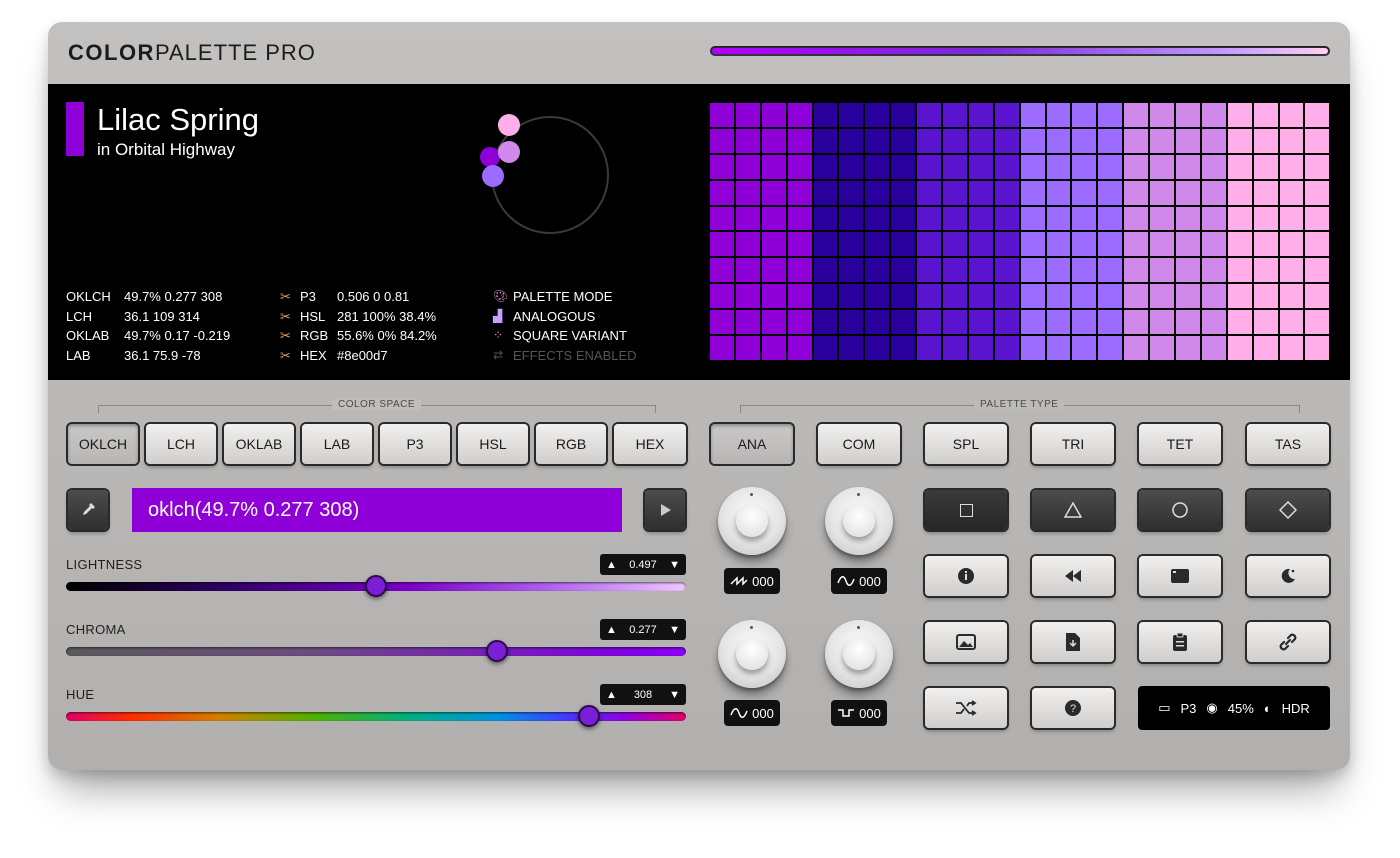 This screenshot has height=858, width=1400. I want to click on type-button-spl: SPL, so click(966, 444).